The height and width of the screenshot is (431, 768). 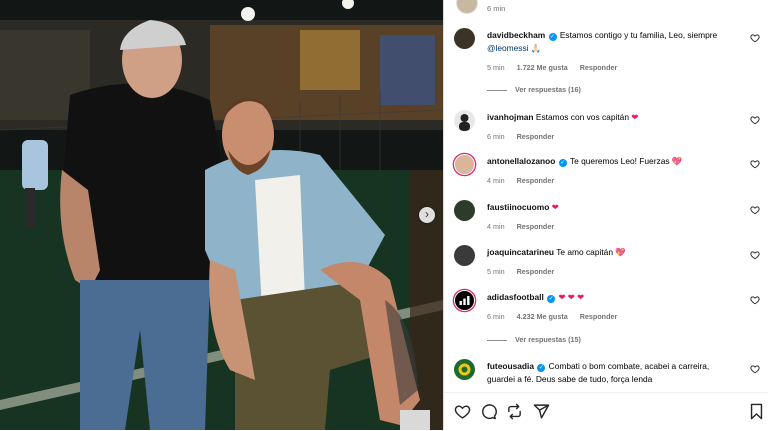 What do you see at coordinates (496, 8) in the screenshot?
I see `post-timestamp: 6 min` at bounding box center [496, 8].